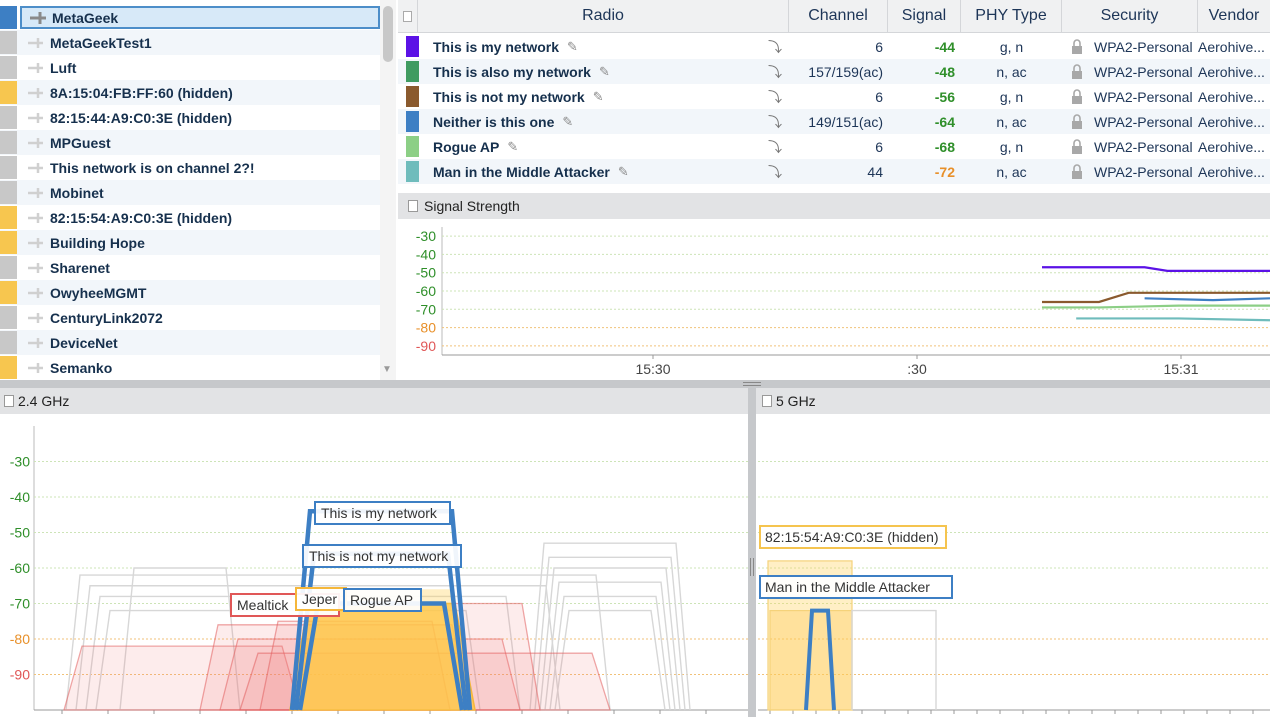  I want to click on y-tick-label: -50, so click(426, 273).